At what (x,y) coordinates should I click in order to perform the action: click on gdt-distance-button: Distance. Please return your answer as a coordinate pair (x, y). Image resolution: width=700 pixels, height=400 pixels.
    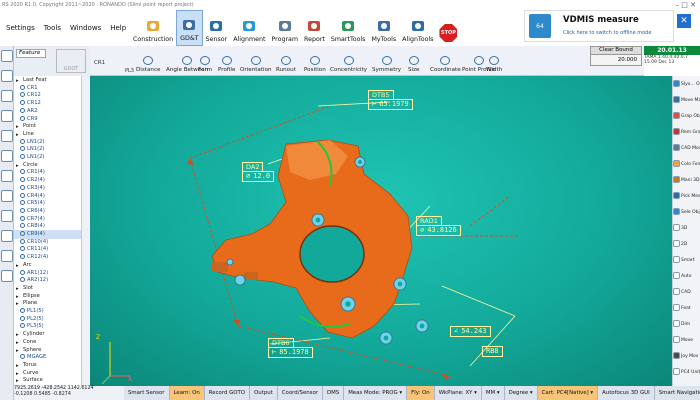
    Looking at the image, I should click on (148, 61).